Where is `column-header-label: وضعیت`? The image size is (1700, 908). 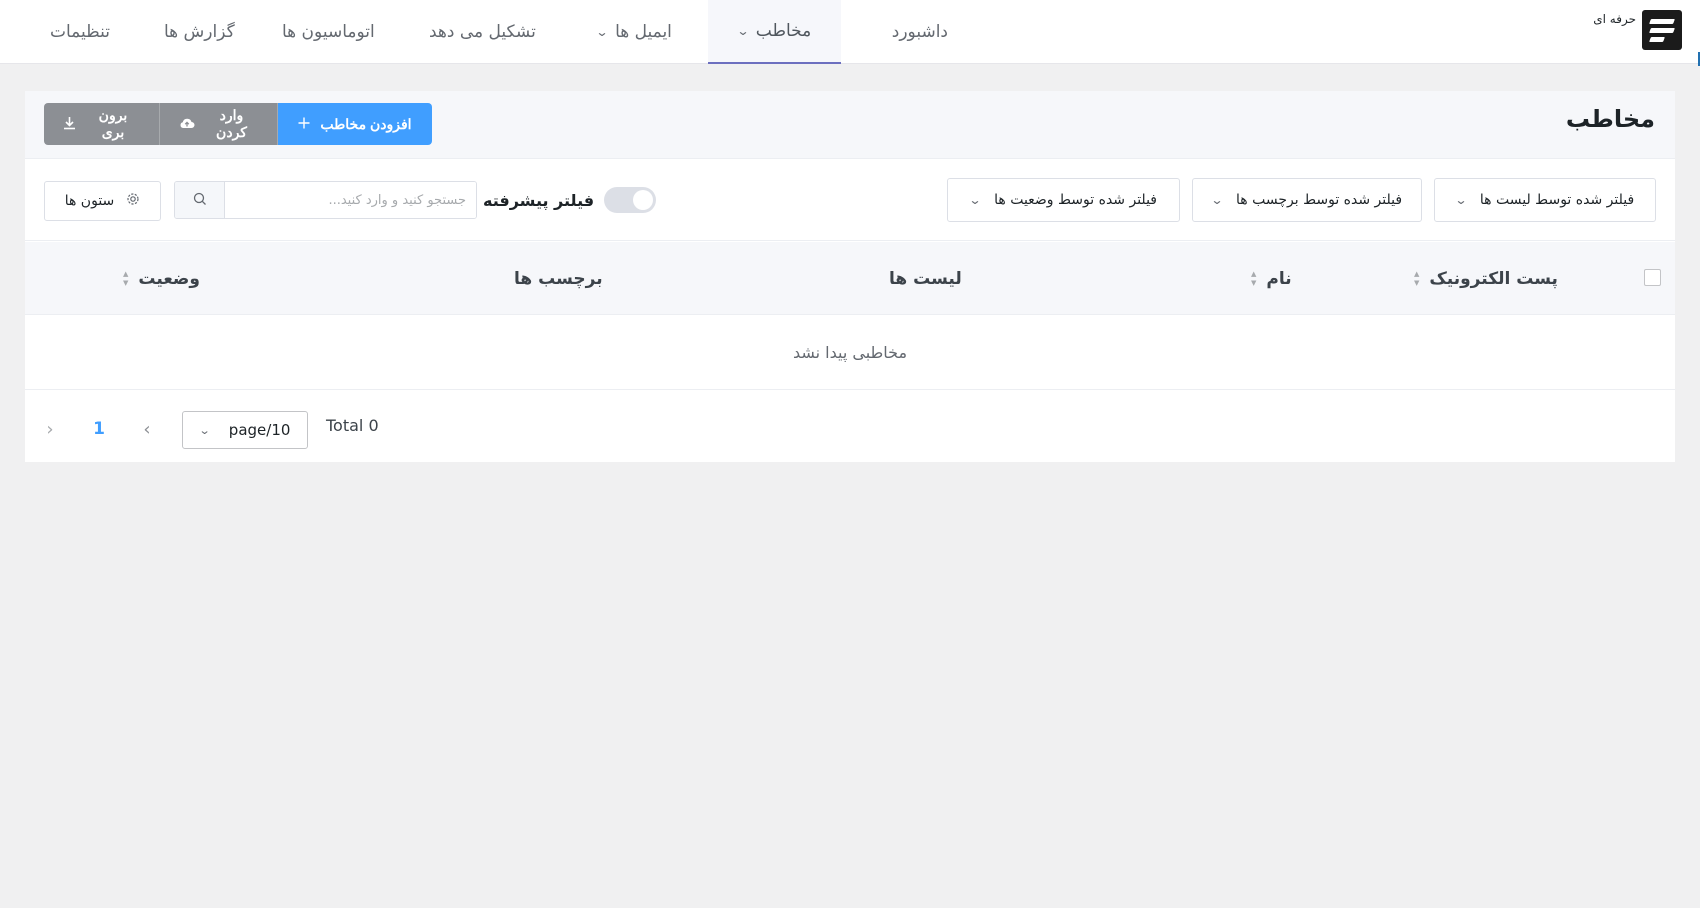 column-header-label: وضعیت is located at coordinates (169, 278).